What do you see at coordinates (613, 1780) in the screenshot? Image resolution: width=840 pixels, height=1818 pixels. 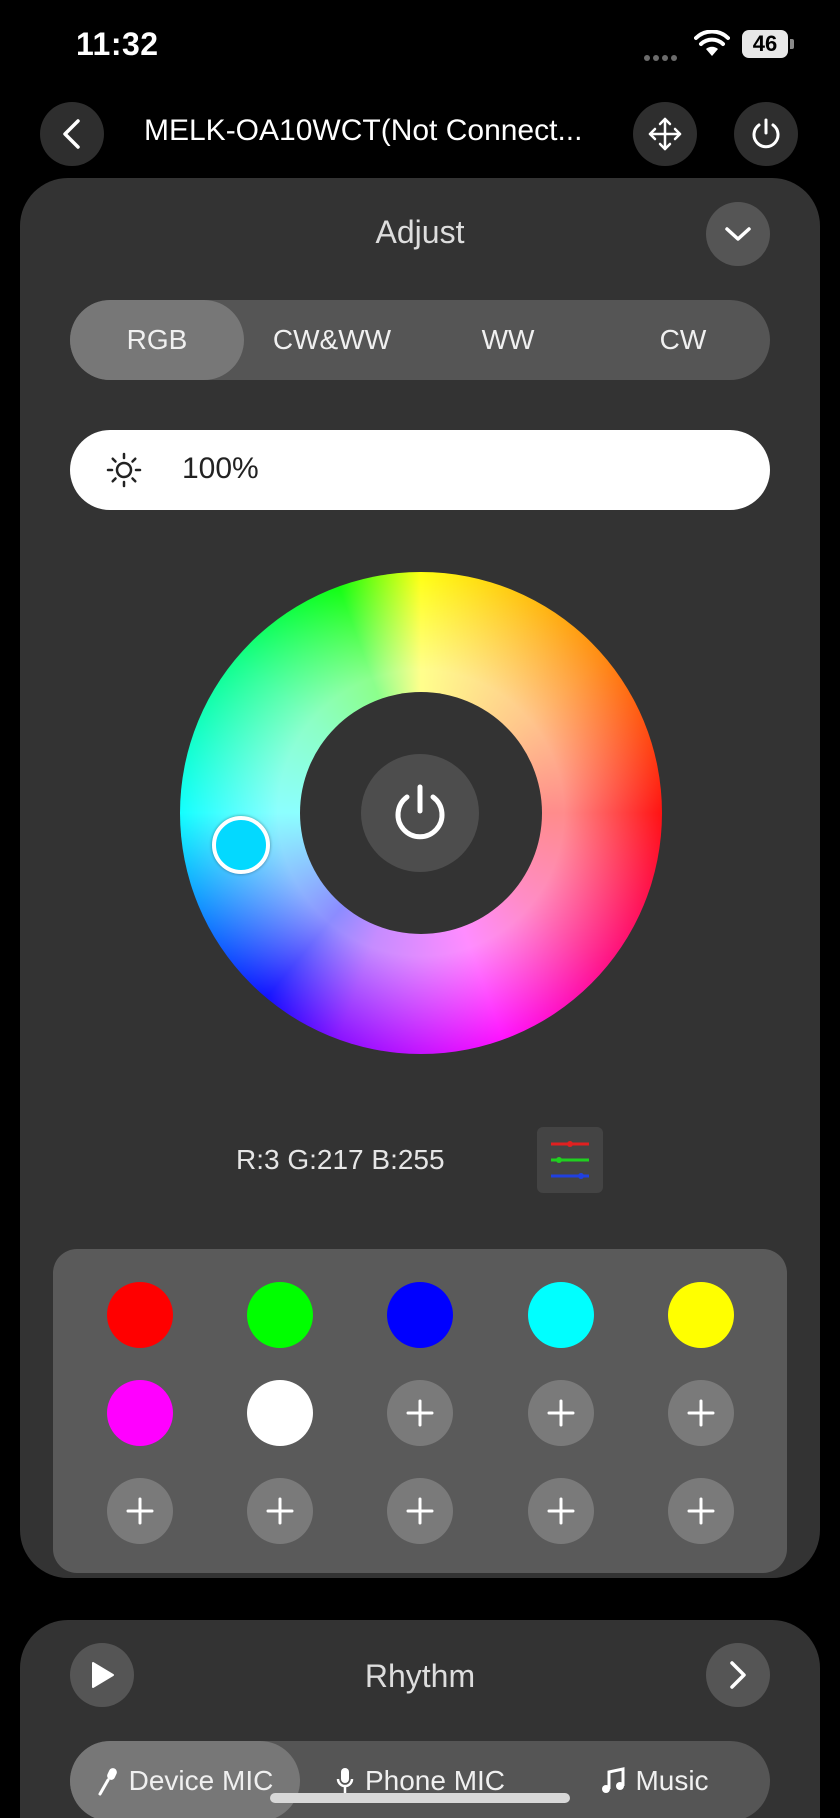 I see `music-note-icon` at bounding box center [613, 1780].